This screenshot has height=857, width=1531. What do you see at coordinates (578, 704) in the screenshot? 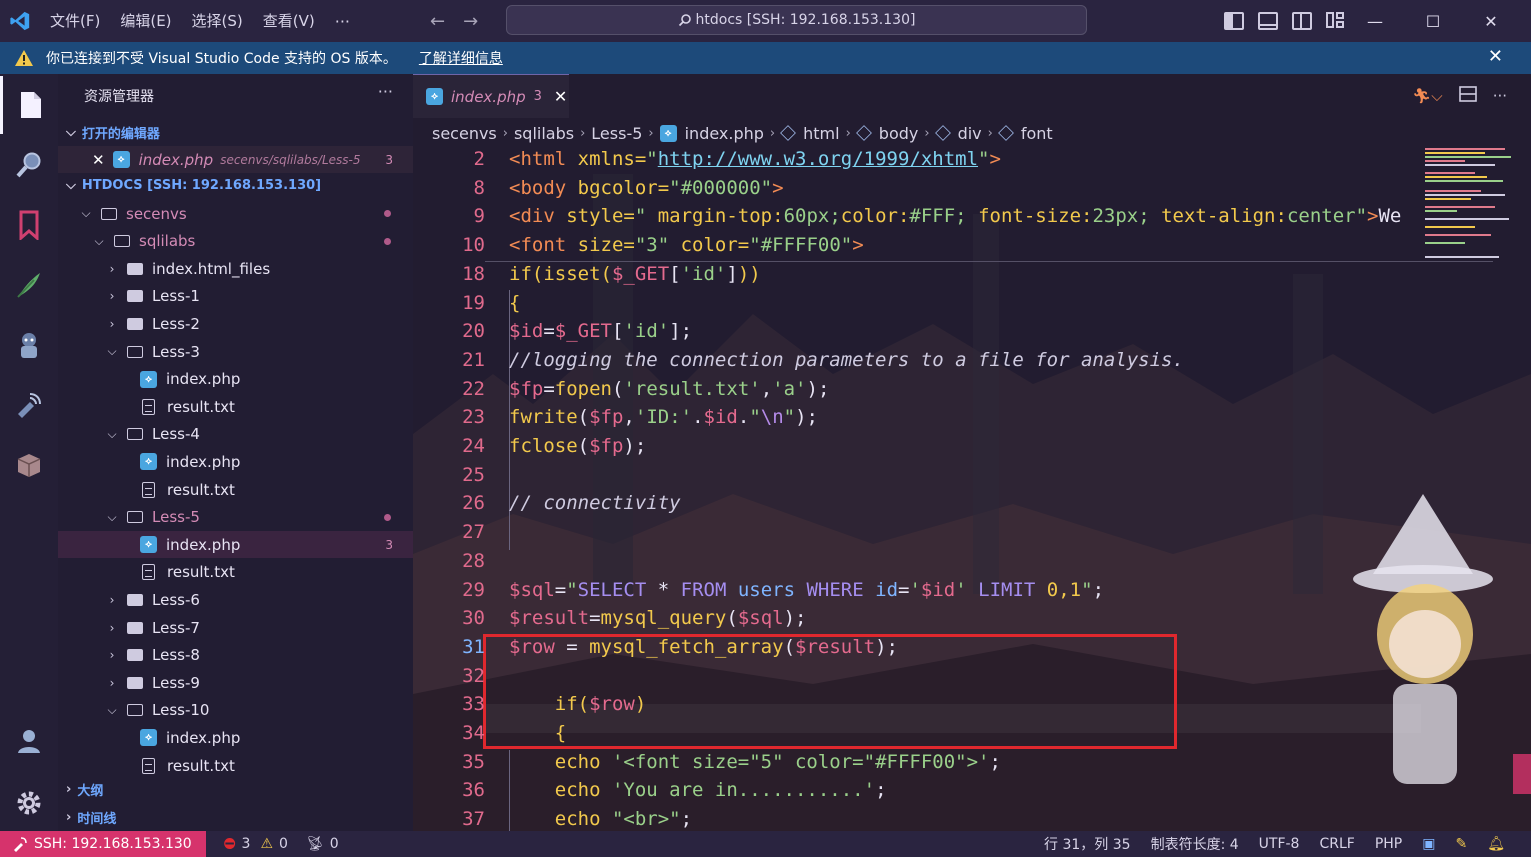
I see `code-line: if($row)` at bounding box center [578, 704].